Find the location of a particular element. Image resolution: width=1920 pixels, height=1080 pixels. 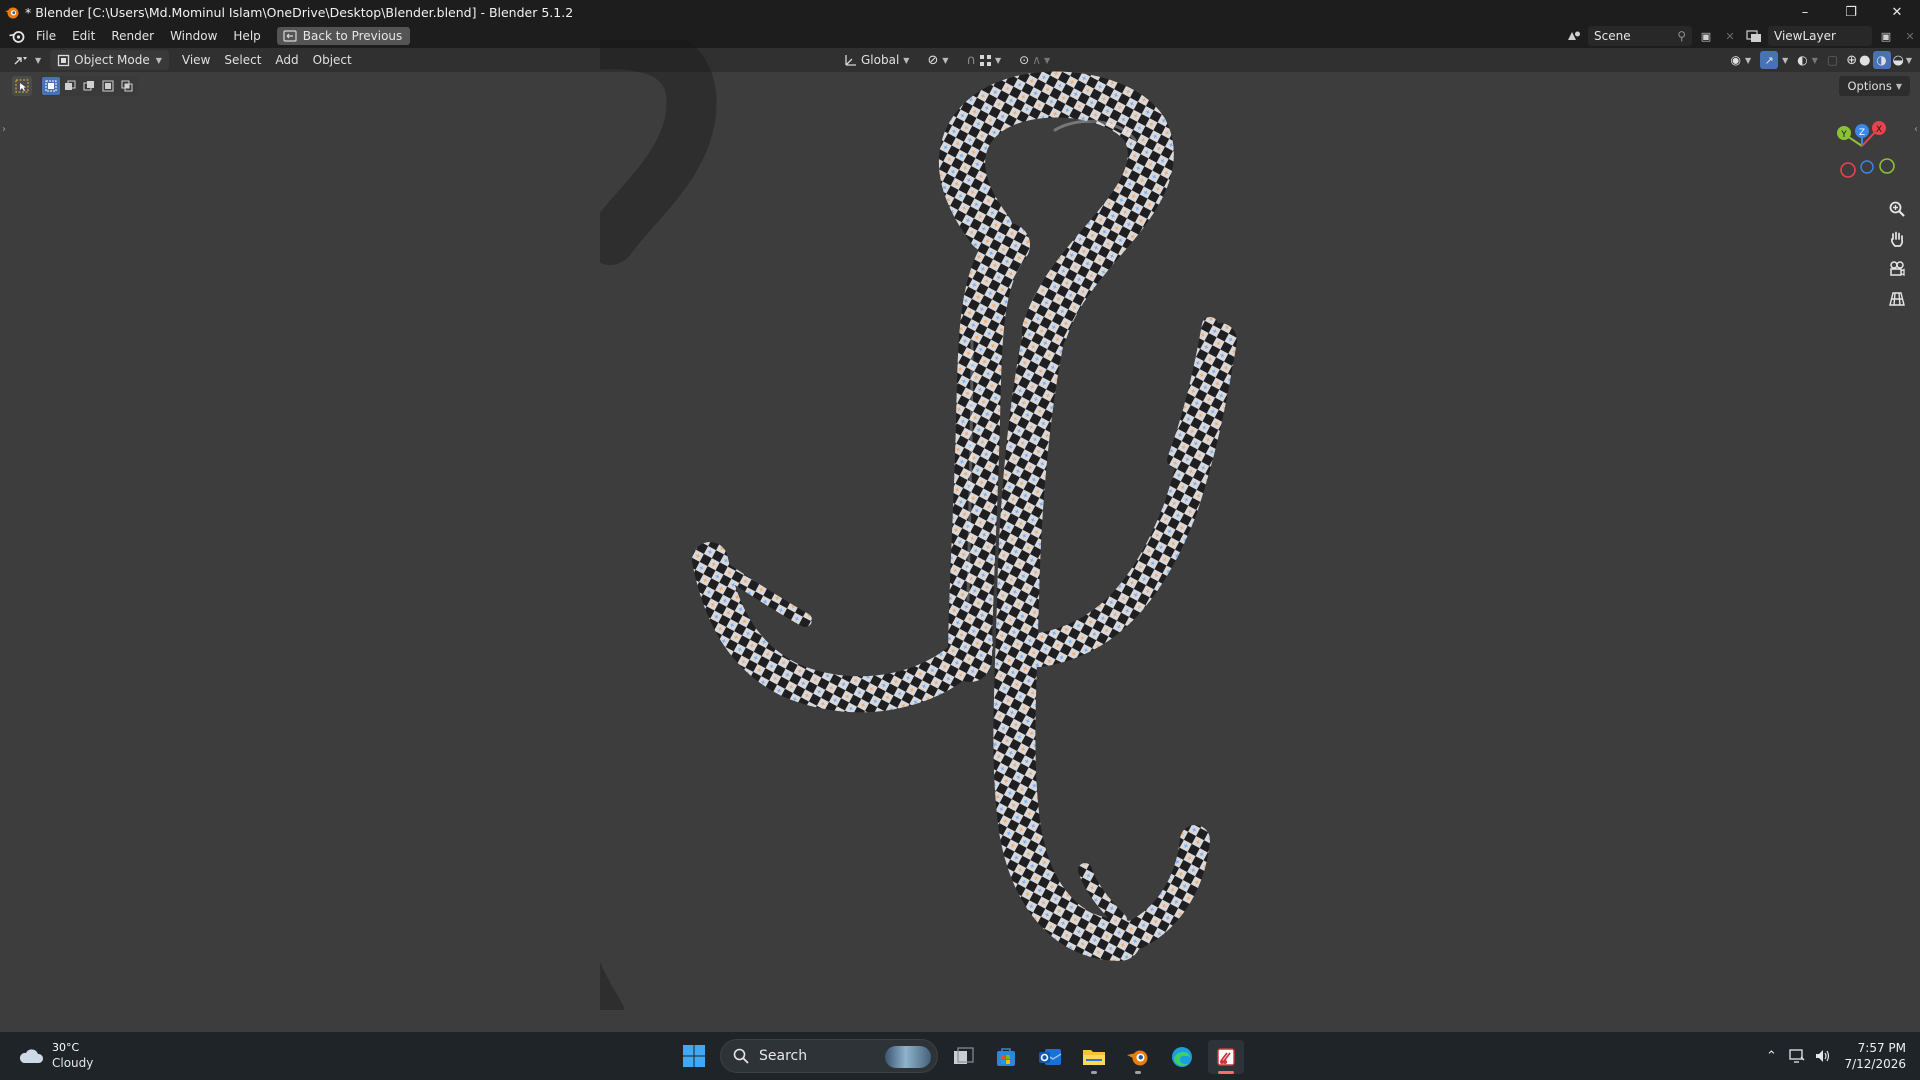

rendered-shading-icon: ◒ is located at coordinates (1898, 60).